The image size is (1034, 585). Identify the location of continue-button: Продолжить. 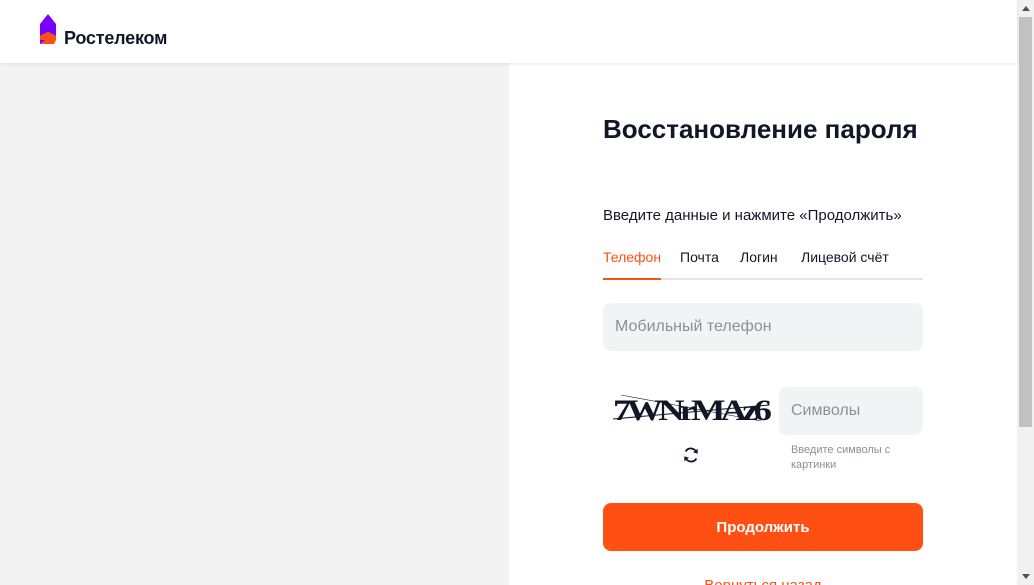
(763, 527).